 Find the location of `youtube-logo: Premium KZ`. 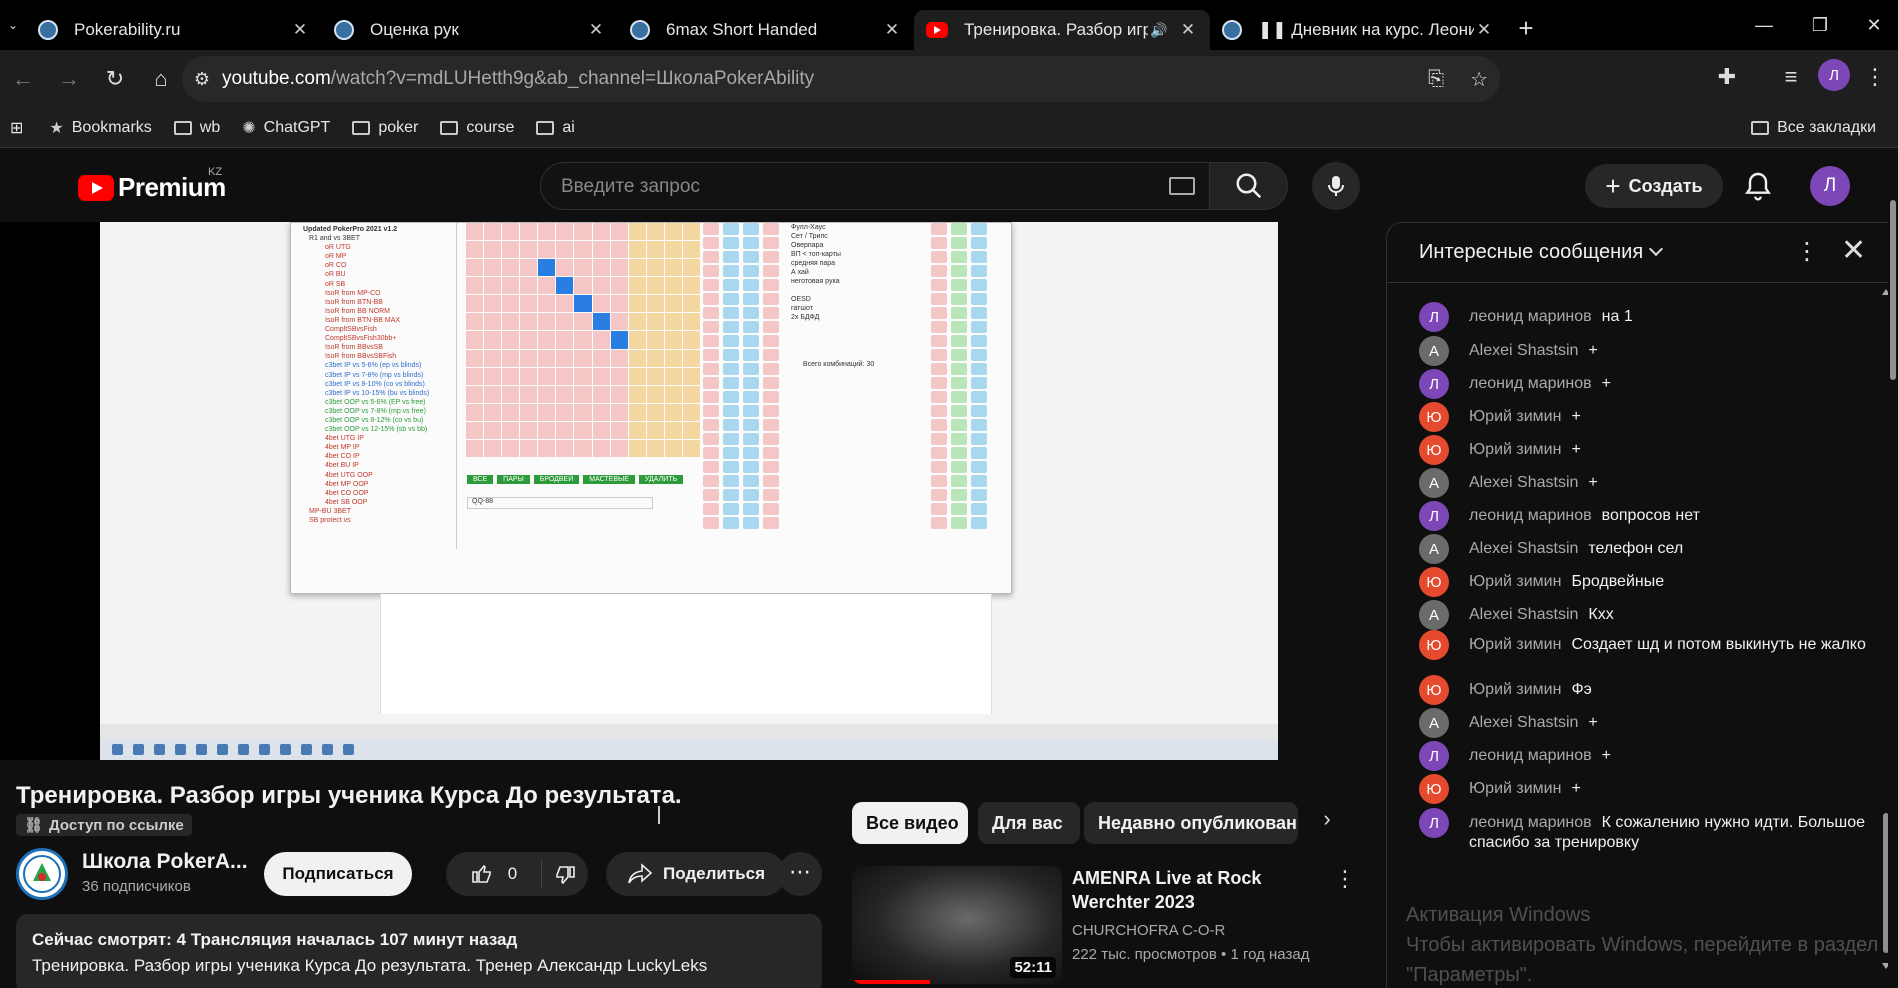

youtube-logo: Premium KZ is located at coordinates (152, 184).